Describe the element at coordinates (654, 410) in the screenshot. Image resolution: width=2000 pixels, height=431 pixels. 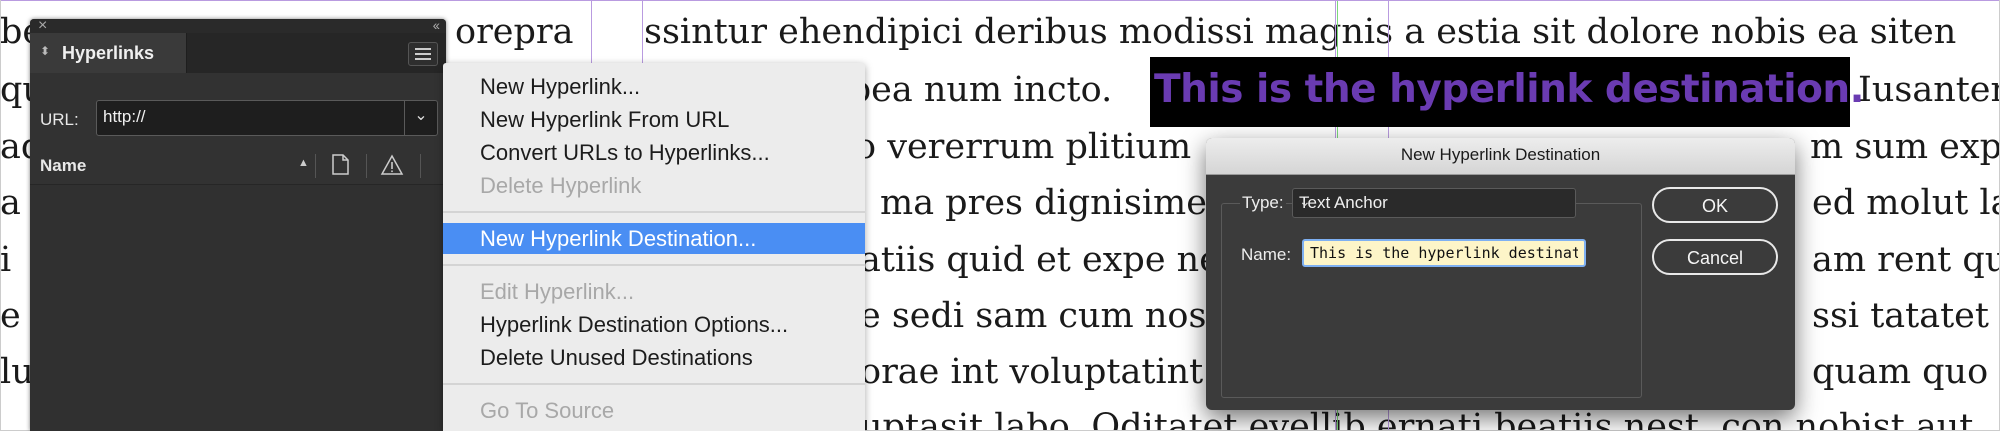
I see `menu-item-go-to-source: Go To Source` at that location.